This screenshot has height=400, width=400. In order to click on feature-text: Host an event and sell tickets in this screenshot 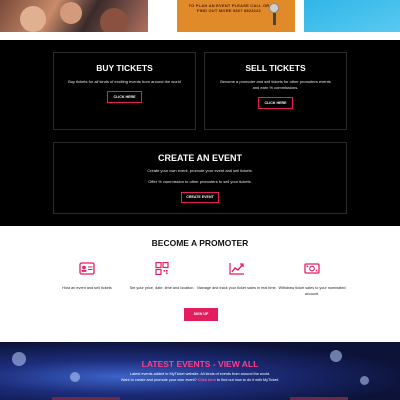, I will do `click(87, 288)`.